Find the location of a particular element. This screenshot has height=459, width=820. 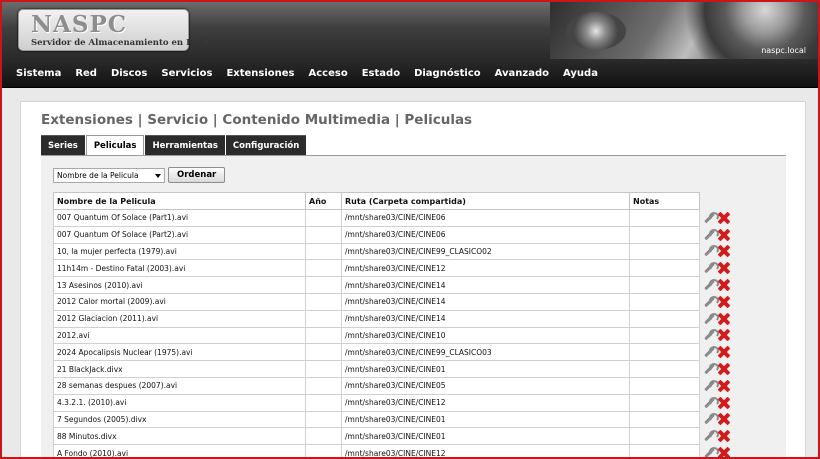

logo-title: NASPC is located at coordinates (79, 24).